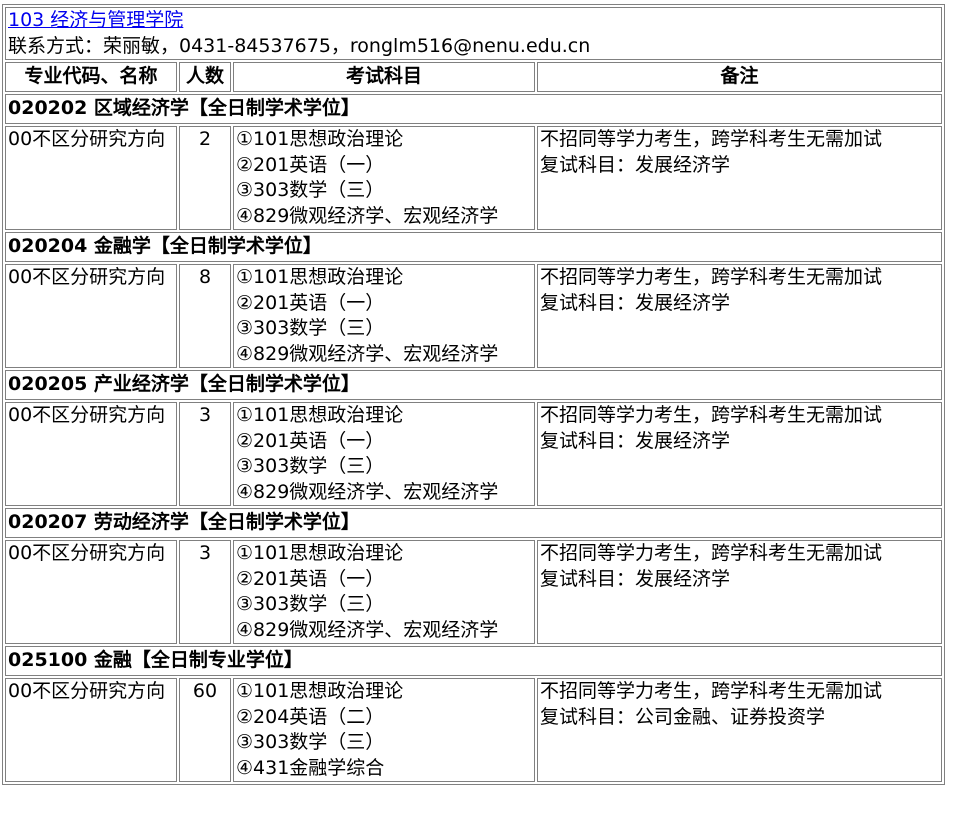 This screenshot has width=956, height=814. What do you see at coordinates (205, 77) in the screenshot?
I see `column-header-count: 人数` at bounding box center [205, 77].